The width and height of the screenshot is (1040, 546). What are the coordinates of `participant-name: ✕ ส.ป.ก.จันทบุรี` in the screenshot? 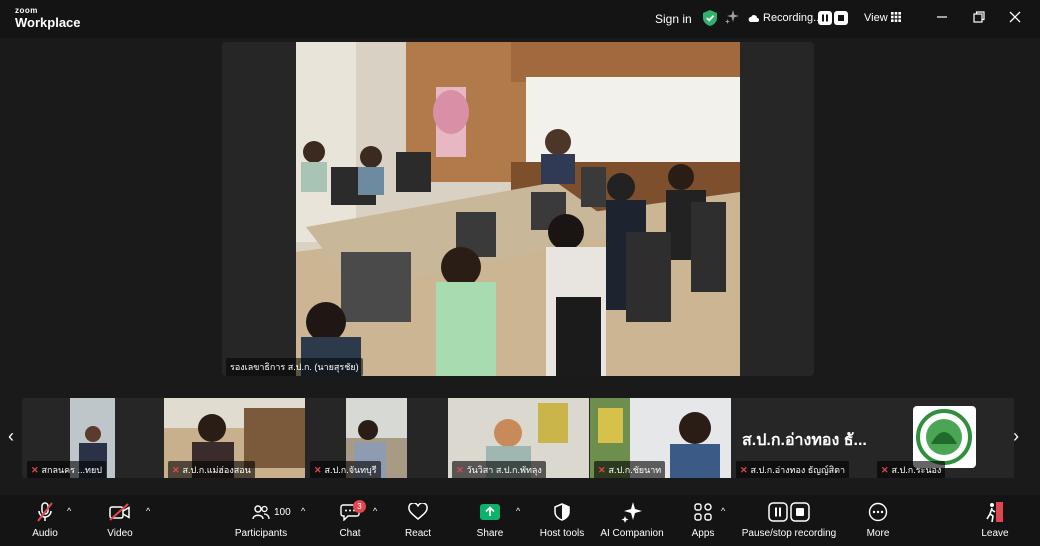 It's located at (345, 469).